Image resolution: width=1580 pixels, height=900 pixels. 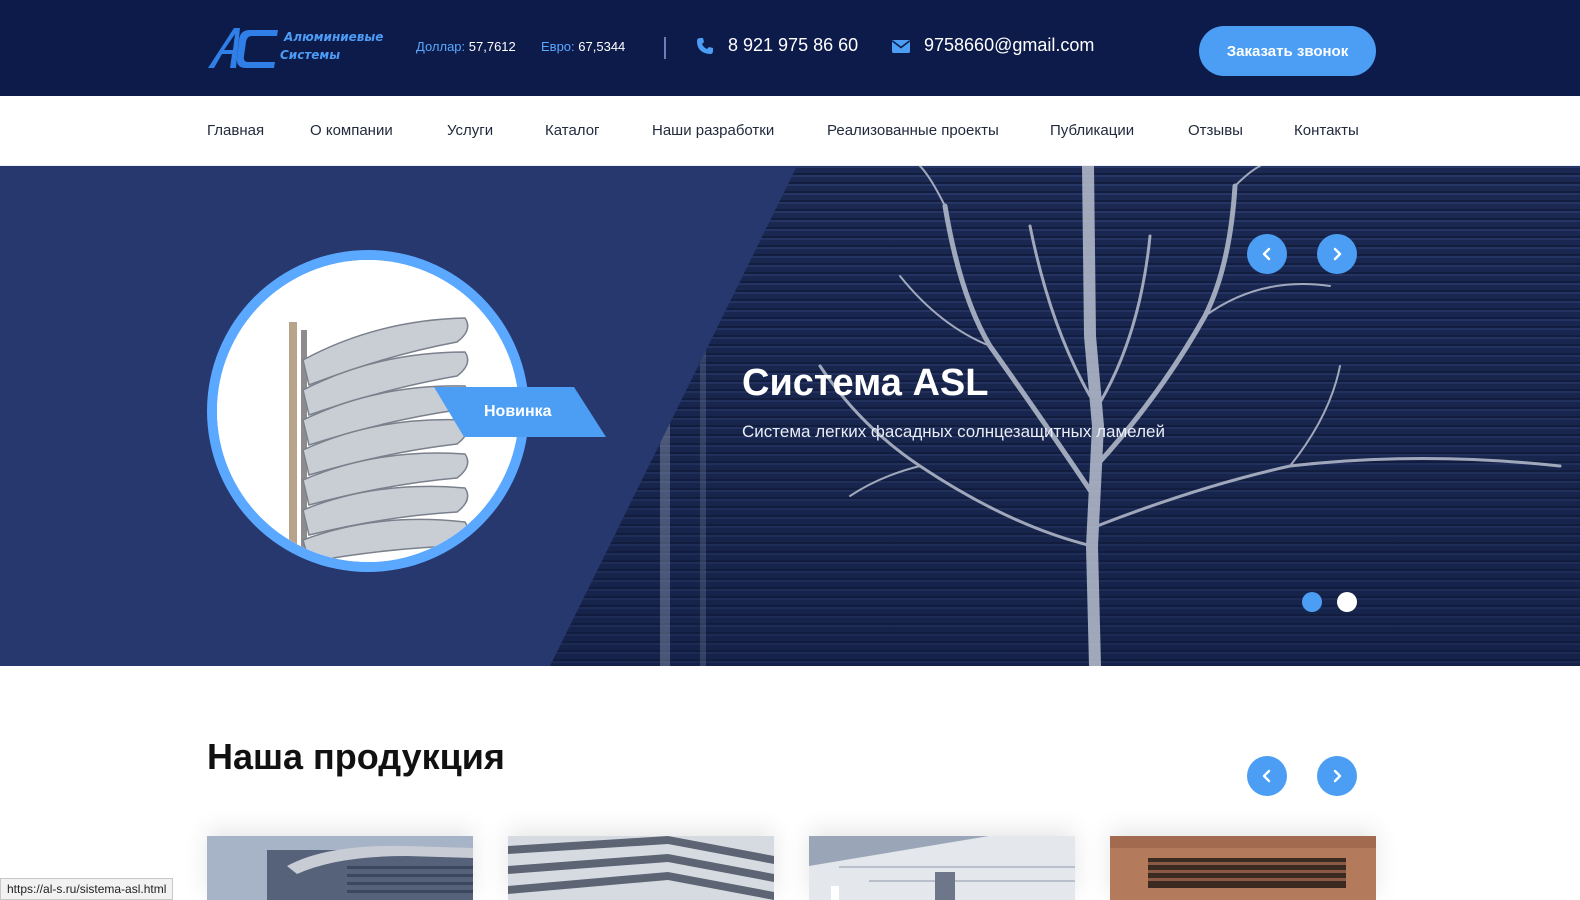 What do you see at coordinates (1287, 51) in the screenshot?
I see `order-call-button: Заказать звонок` at bounding box center [1287, 51].